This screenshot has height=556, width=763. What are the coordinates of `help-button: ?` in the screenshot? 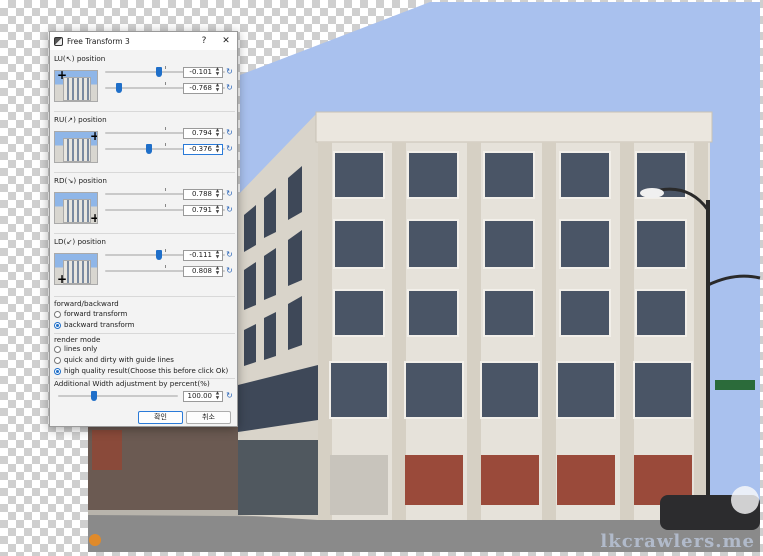 It's located at (204, 41).